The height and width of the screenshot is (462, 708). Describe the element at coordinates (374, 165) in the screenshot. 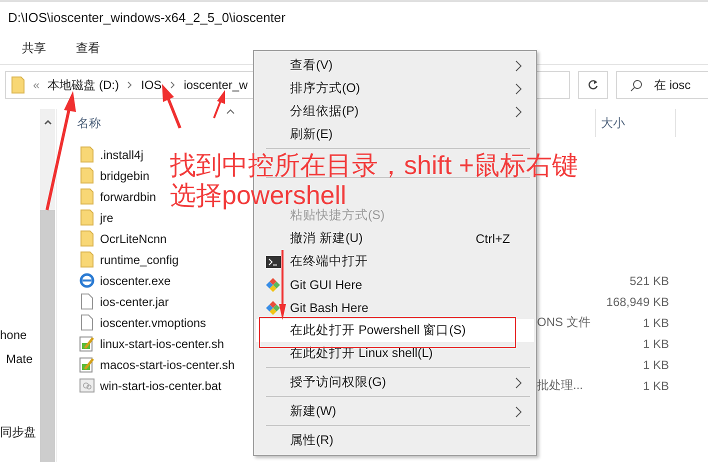

I see `annotation-text: 找到中控所在目录，shift +鼠标右键` at that location.